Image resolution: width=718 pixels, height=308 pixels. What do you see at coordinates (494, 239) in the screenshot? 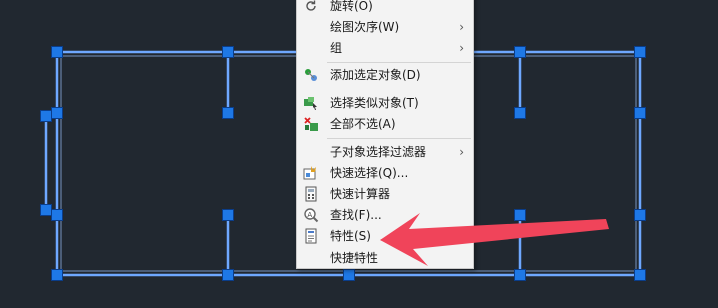
I see `annotation-arrow` at bounding box center [494, 239].